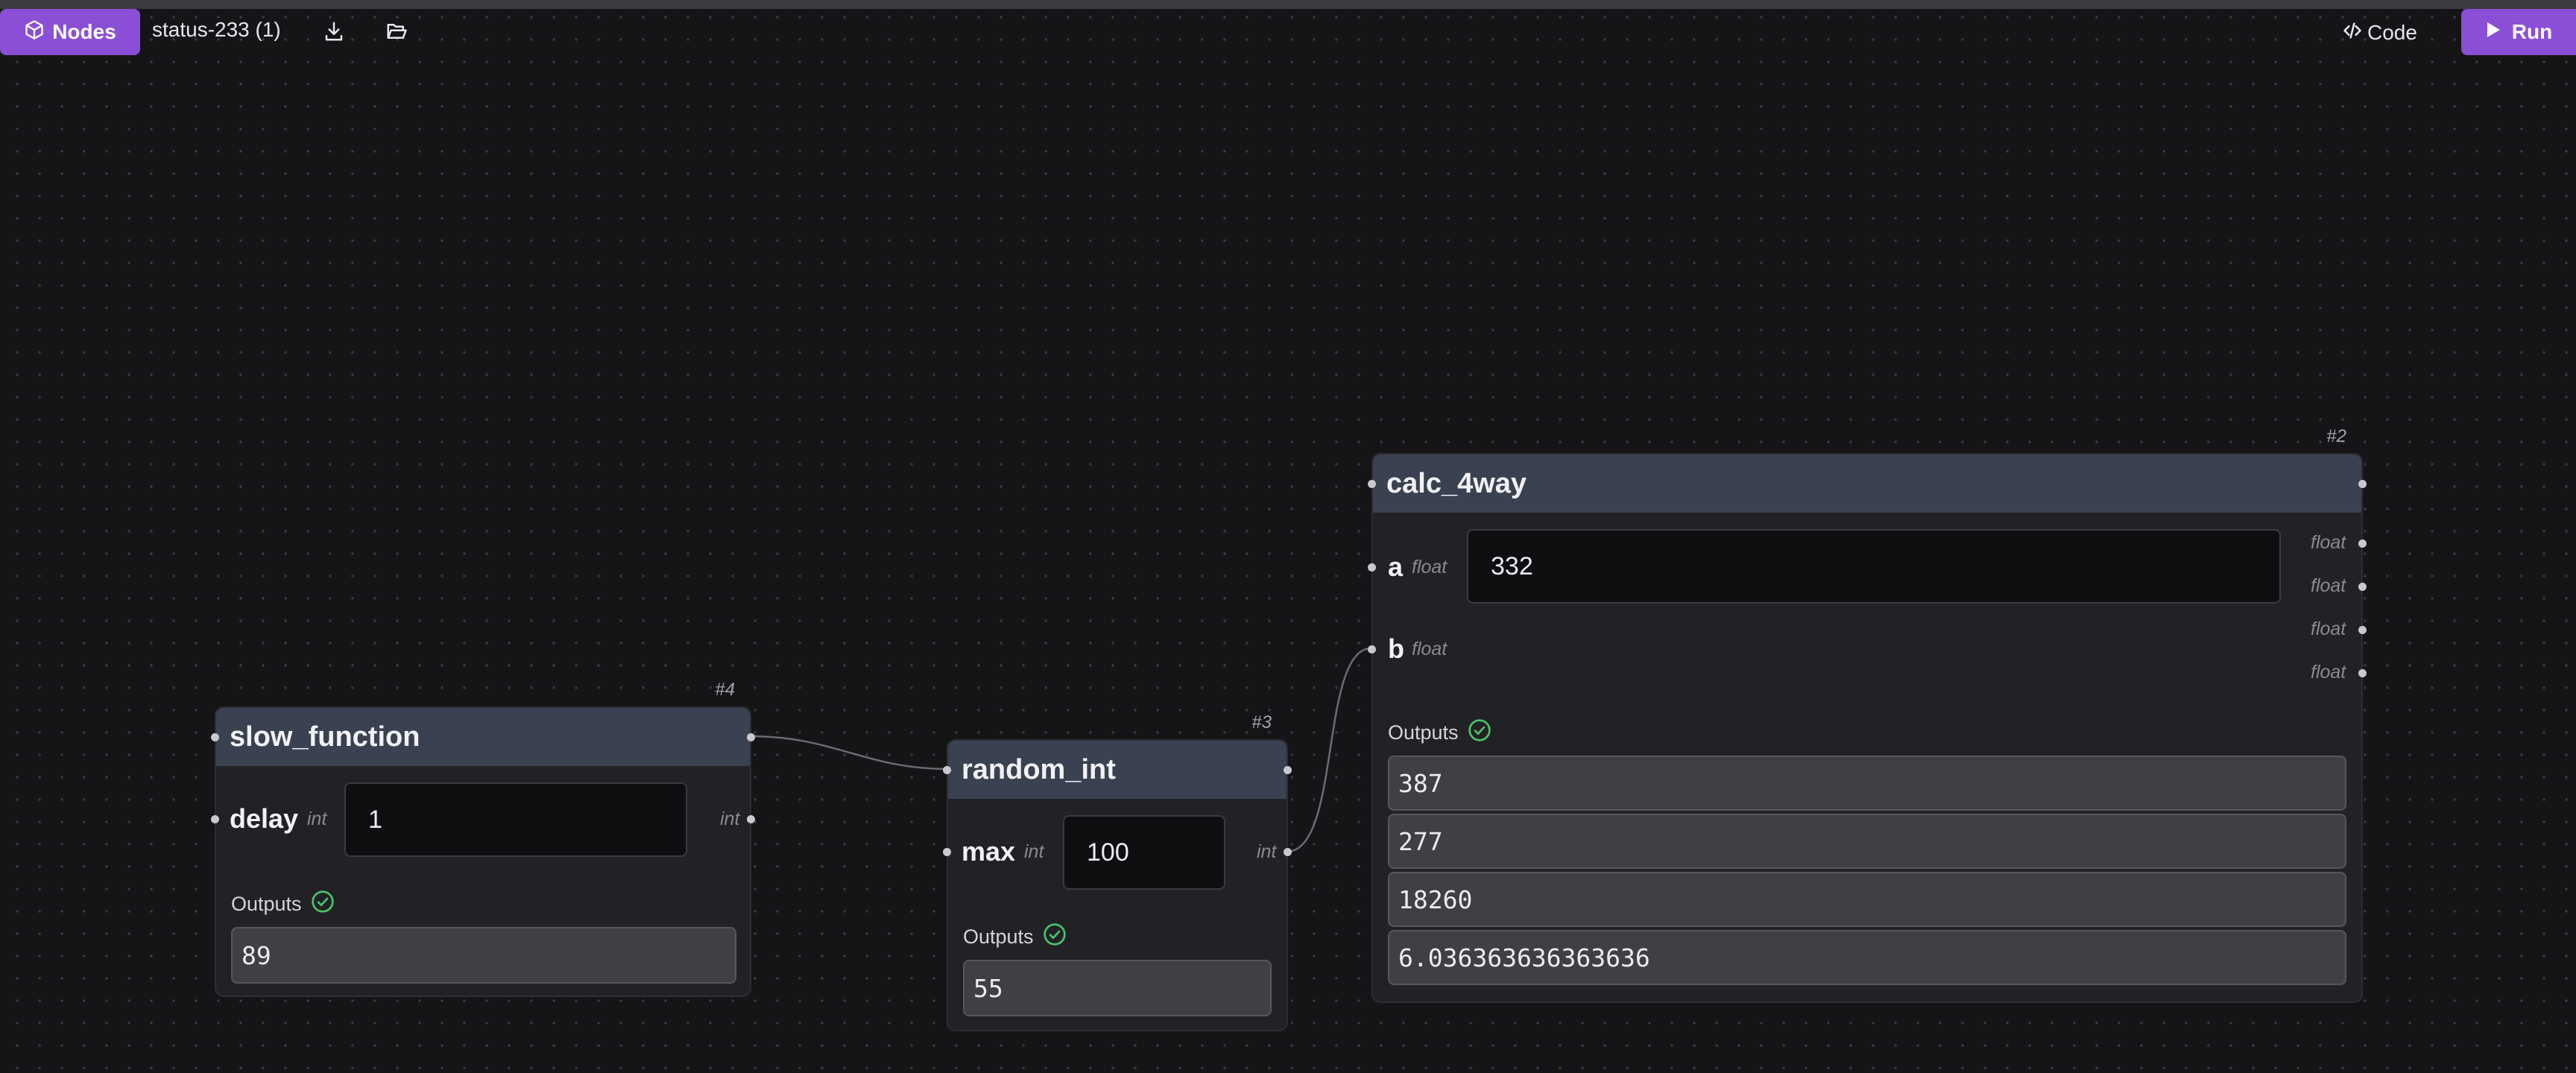  What do you see at coordinates (849, 752) in the screenshot?
I see `edge-slow-function-to-random-int` at bounding box center [849, 752].